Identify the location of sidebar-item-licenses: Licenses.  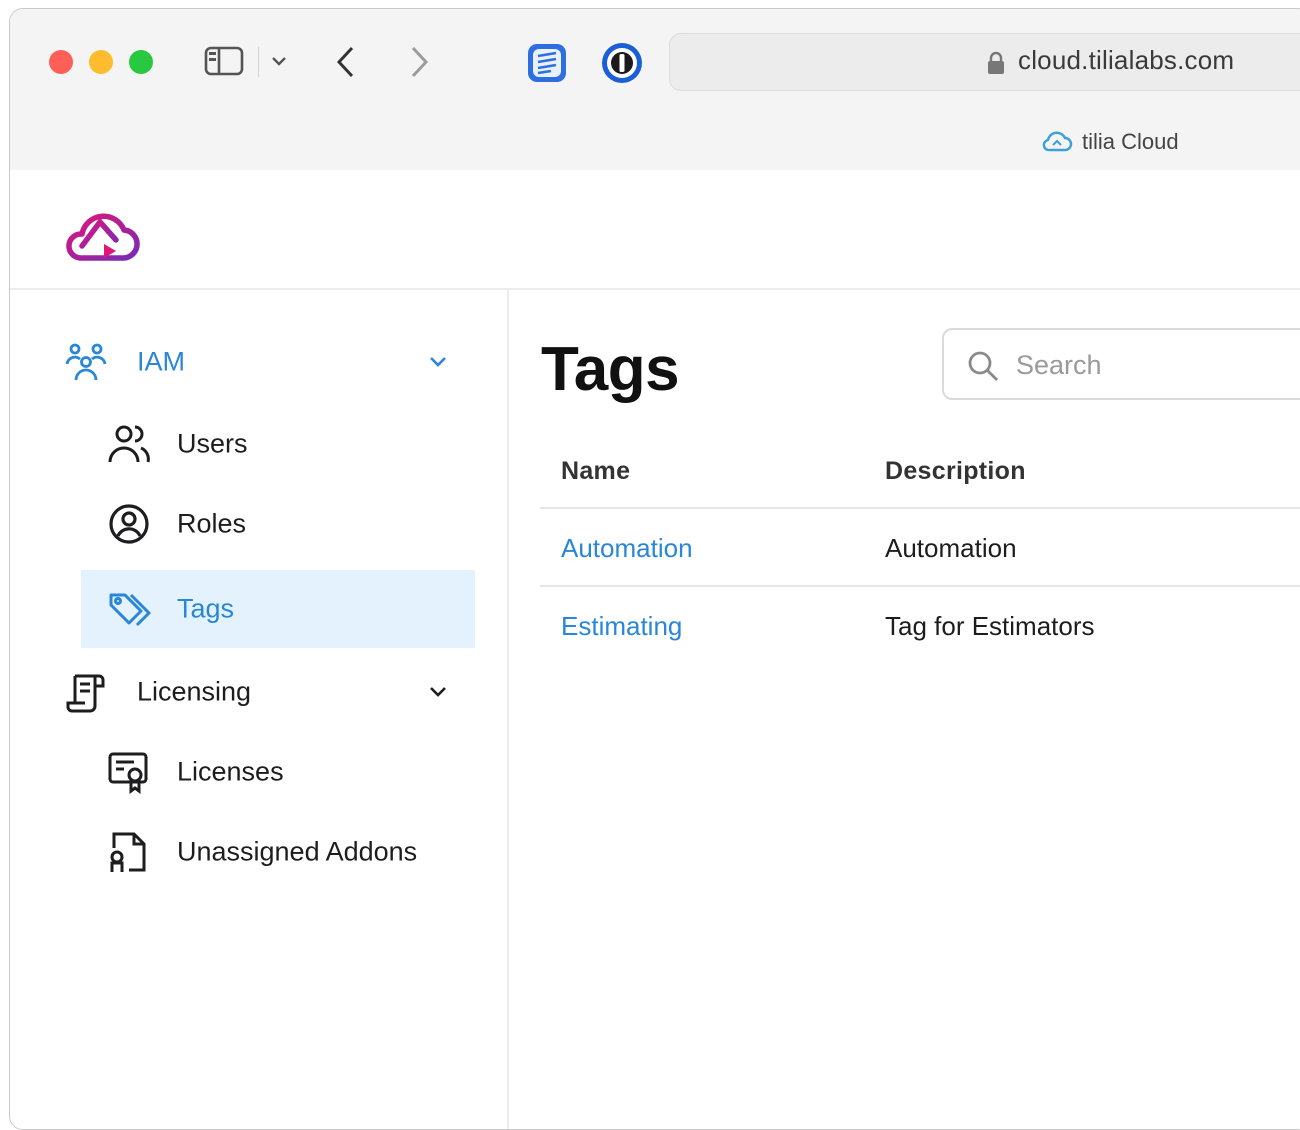
(278, 772).